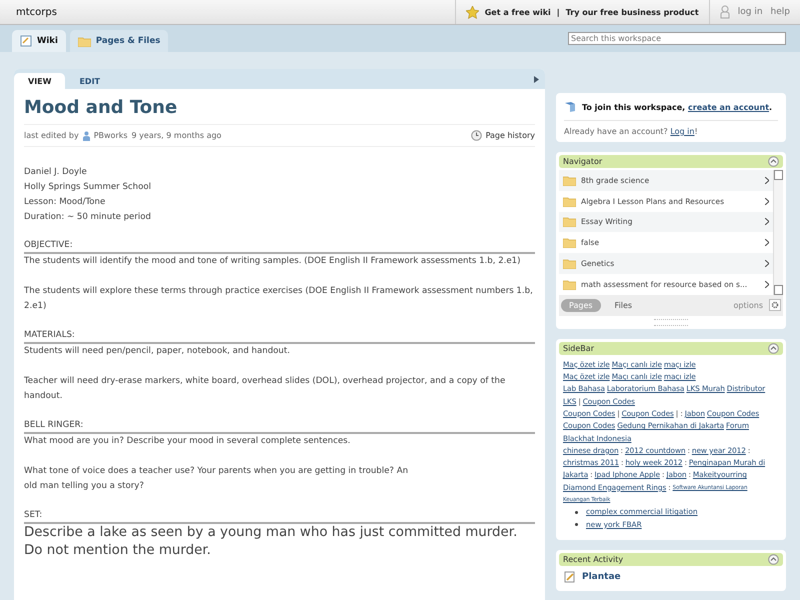 Image resolution: width=800 pixels, height=600 pixels. I want to click on intro-line: Lesson: Mood/Tone, so click(65, 202).